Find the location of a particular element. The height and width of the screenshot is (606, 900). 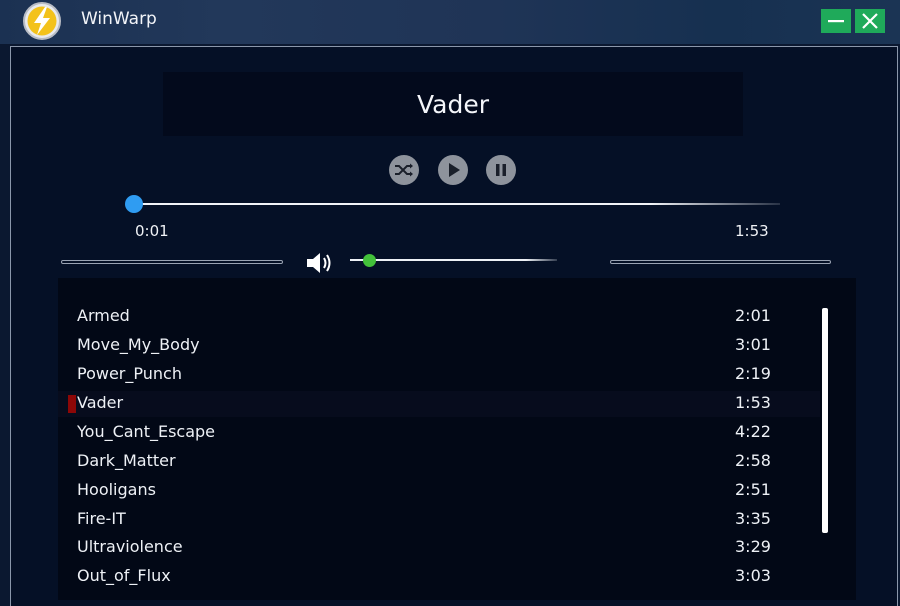

track-name: Vader is located at coordinates (100, 402).